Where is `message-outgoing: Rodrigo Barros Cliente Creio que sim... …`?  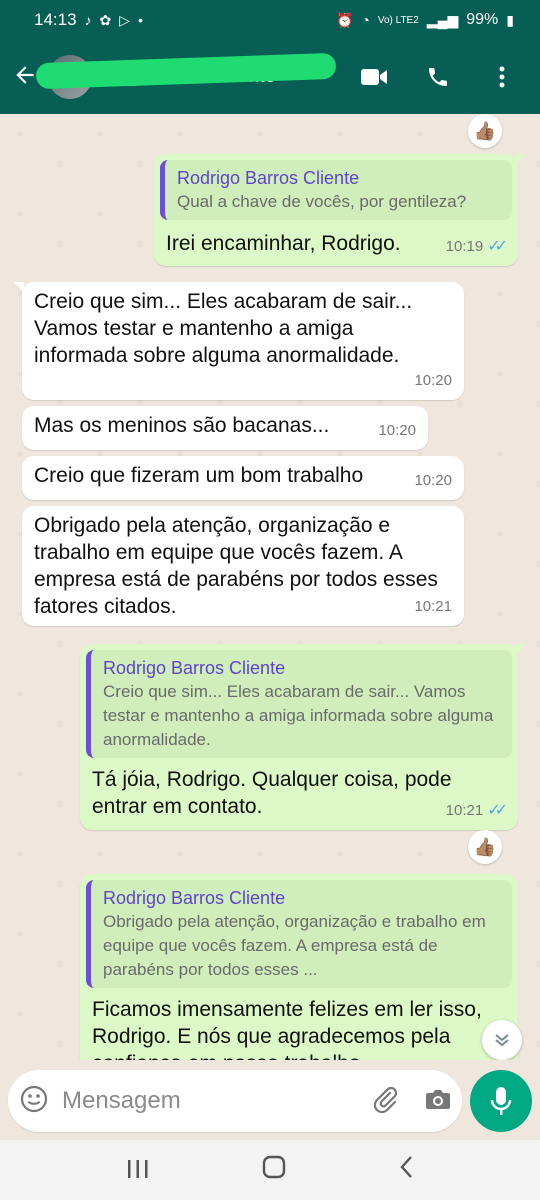 message-outgoing: Rodrigo Barros Cliente Creio que sim... … is located at coordinates (303, 737).